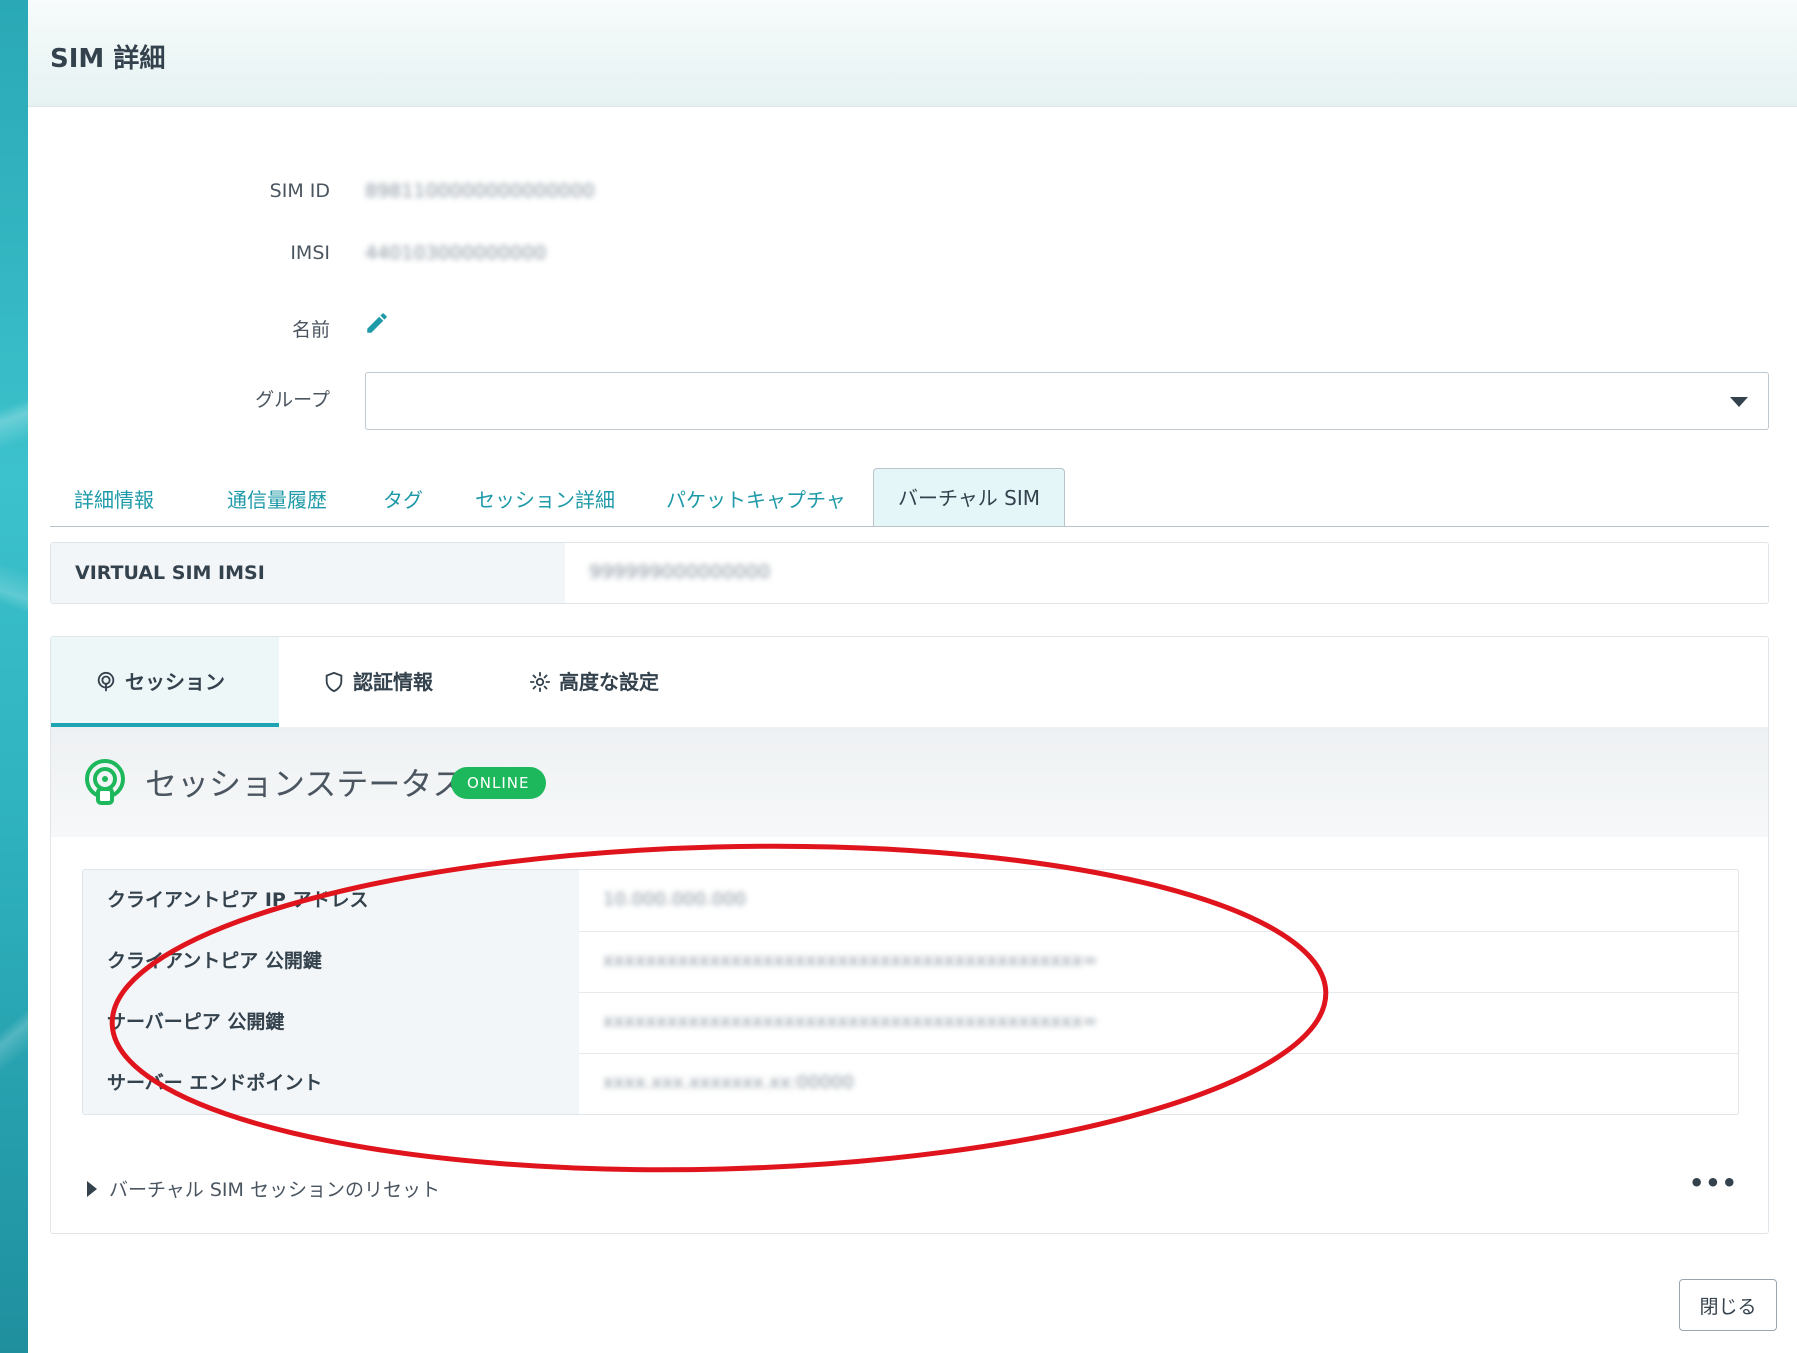 This screenshot has height=1353, width=1797. I want to click on subtab-credentials: 認証情報, so click(378, 682).